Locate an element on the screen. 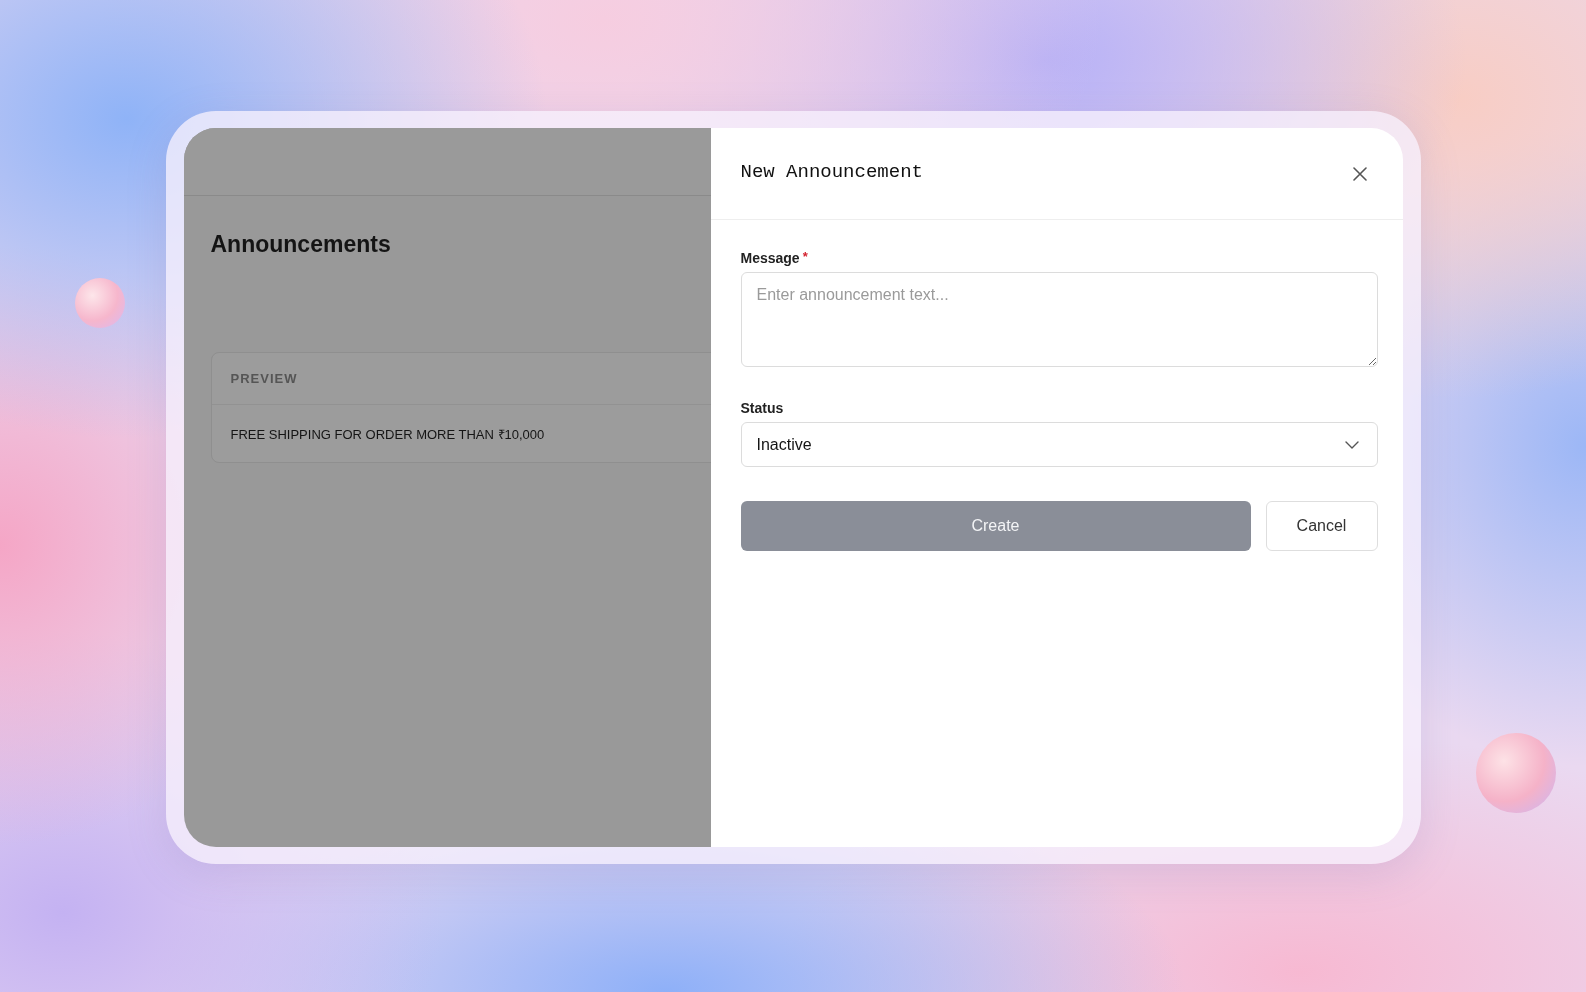  preview-label: PREVIEW is located at coordinates (264, 378).